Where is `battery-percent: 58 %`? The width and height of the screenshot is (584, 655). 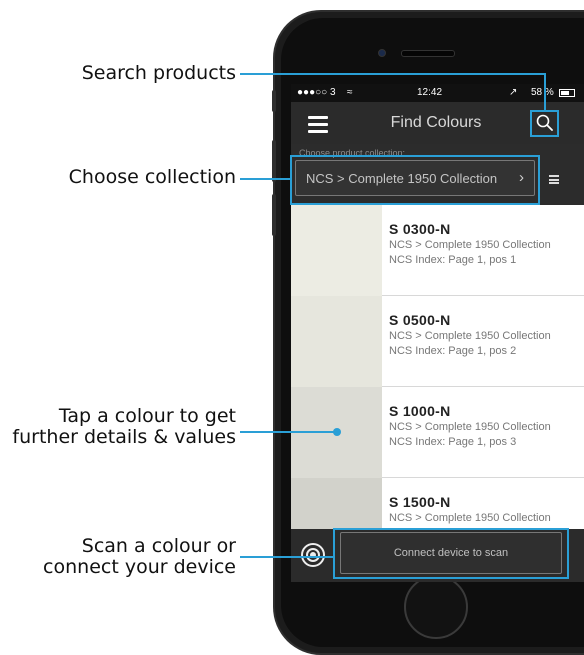
battery-percent: 58 % is located at coordinates (542, 92).